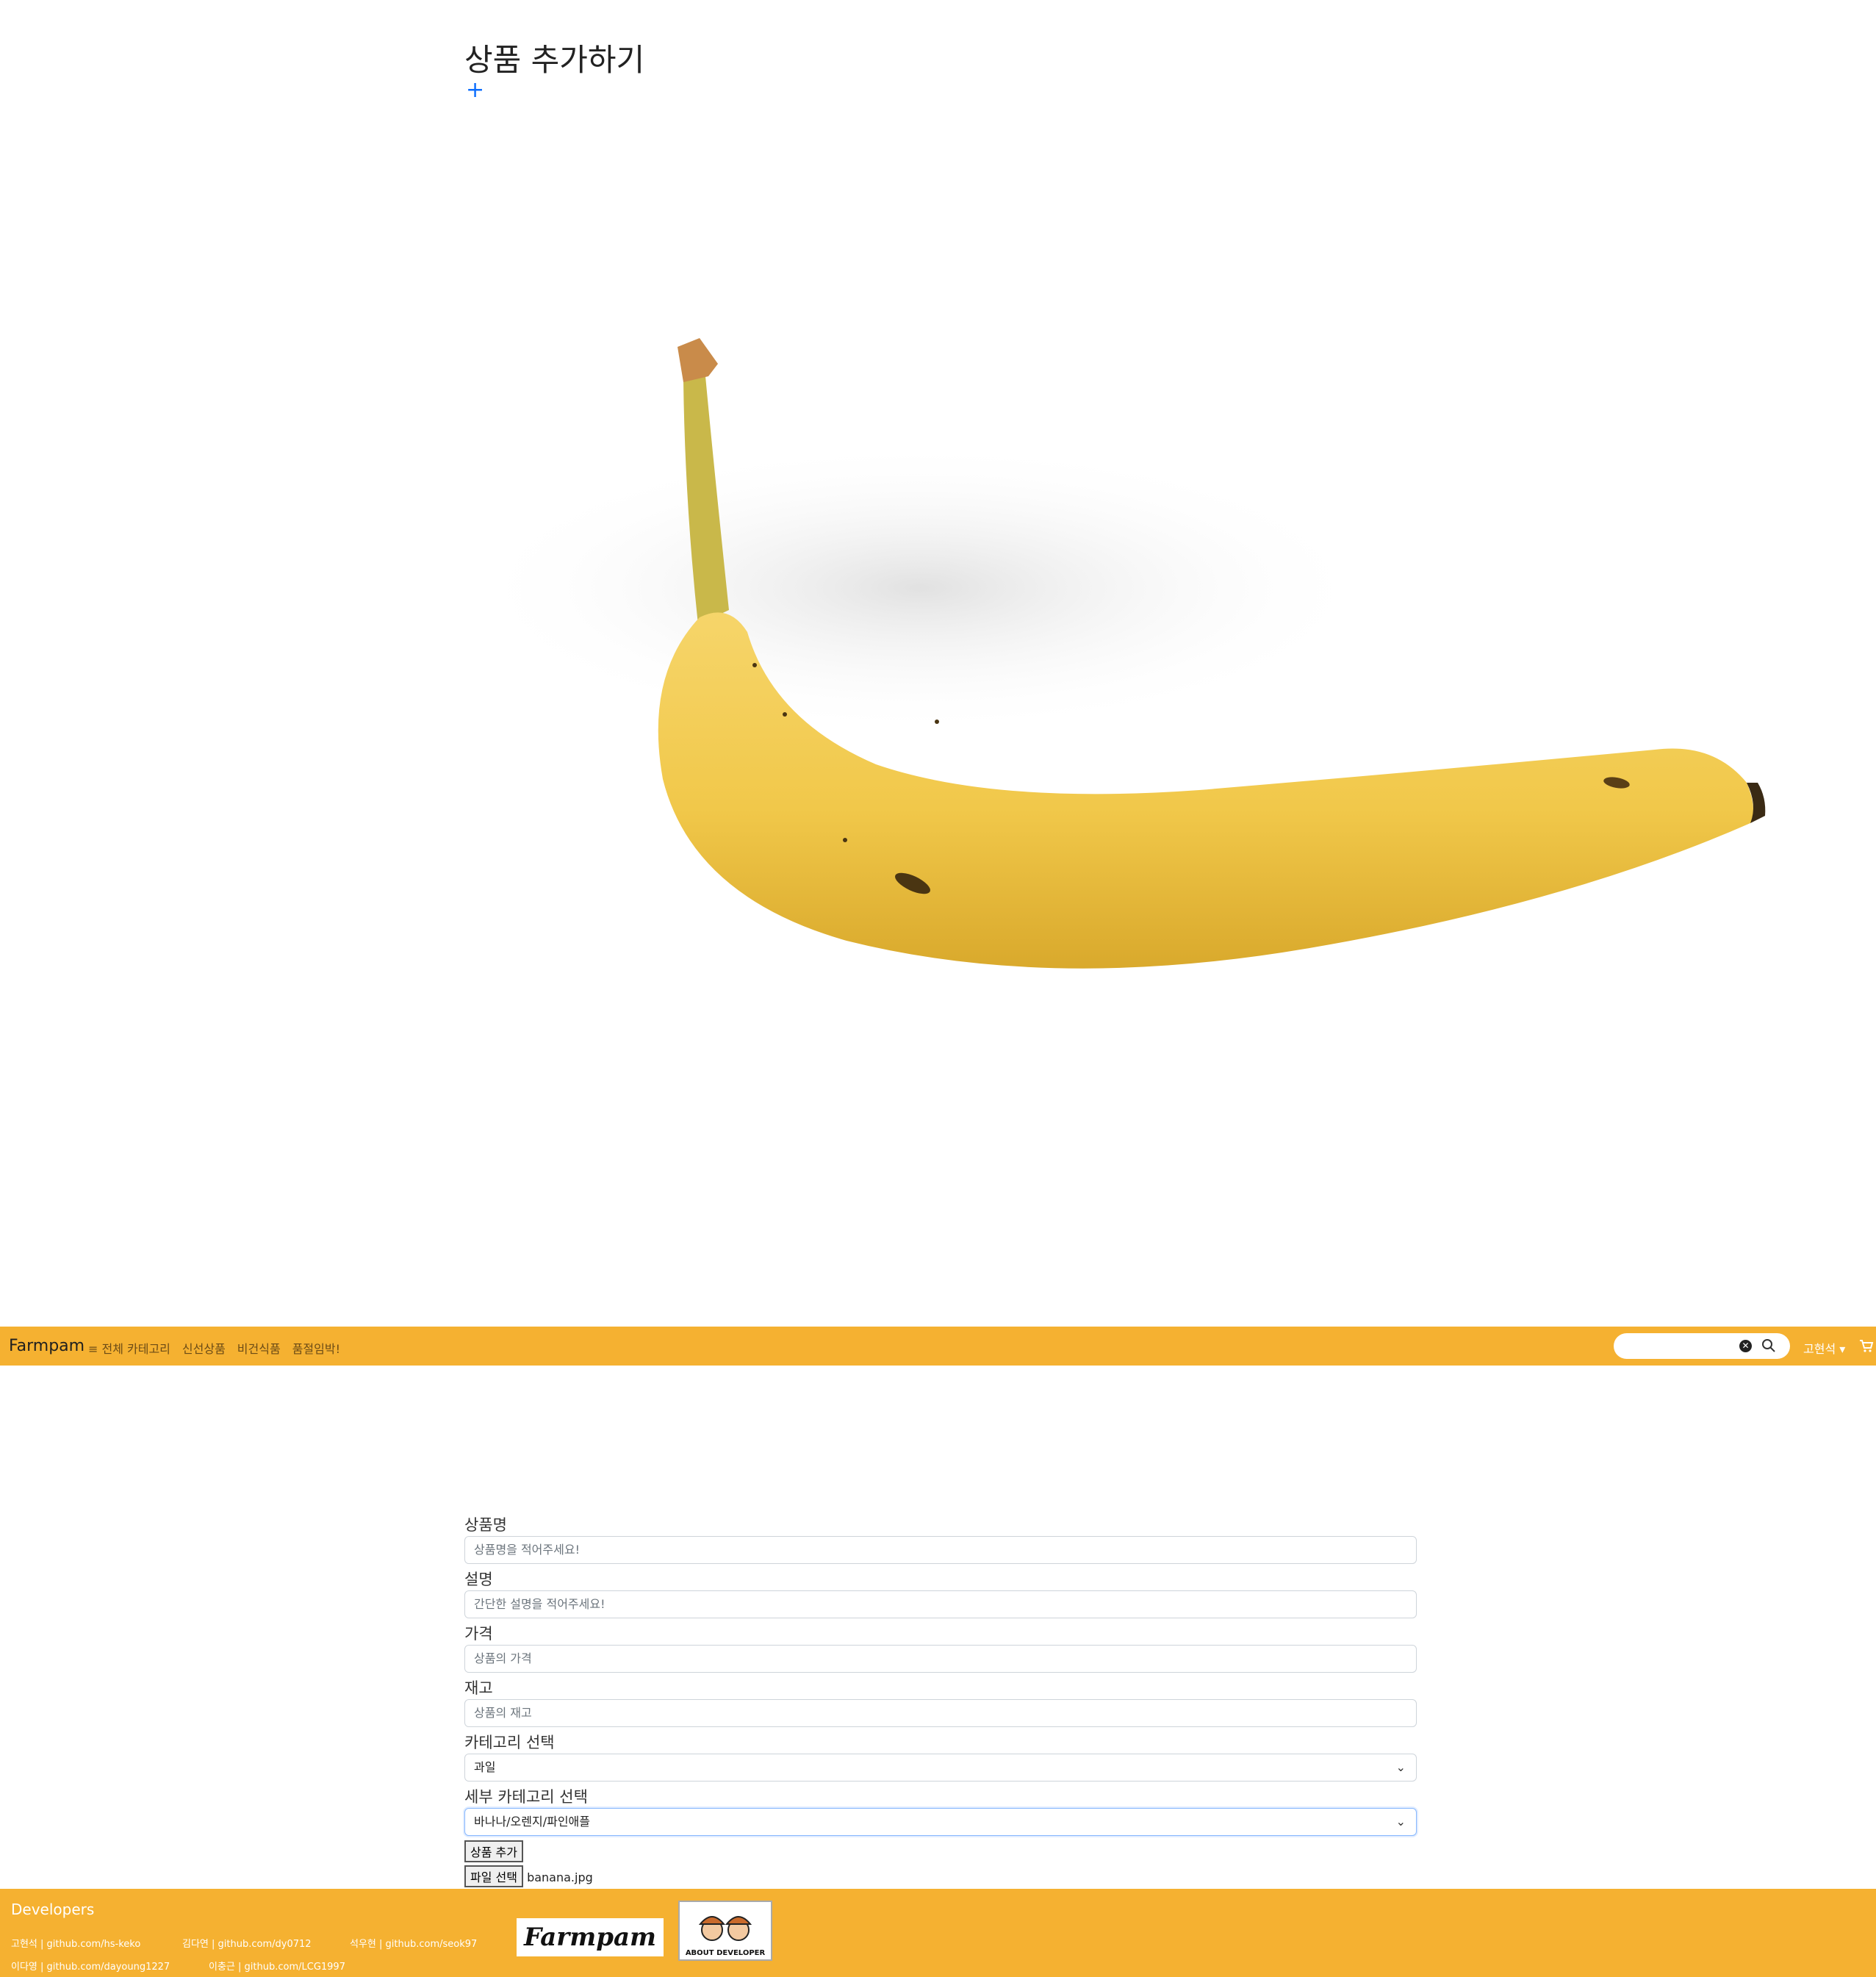 The image size is (1876, 1977). I want to click on dev-credit: 이다영 | github.com/dayoung1227, so click(90, 1967).